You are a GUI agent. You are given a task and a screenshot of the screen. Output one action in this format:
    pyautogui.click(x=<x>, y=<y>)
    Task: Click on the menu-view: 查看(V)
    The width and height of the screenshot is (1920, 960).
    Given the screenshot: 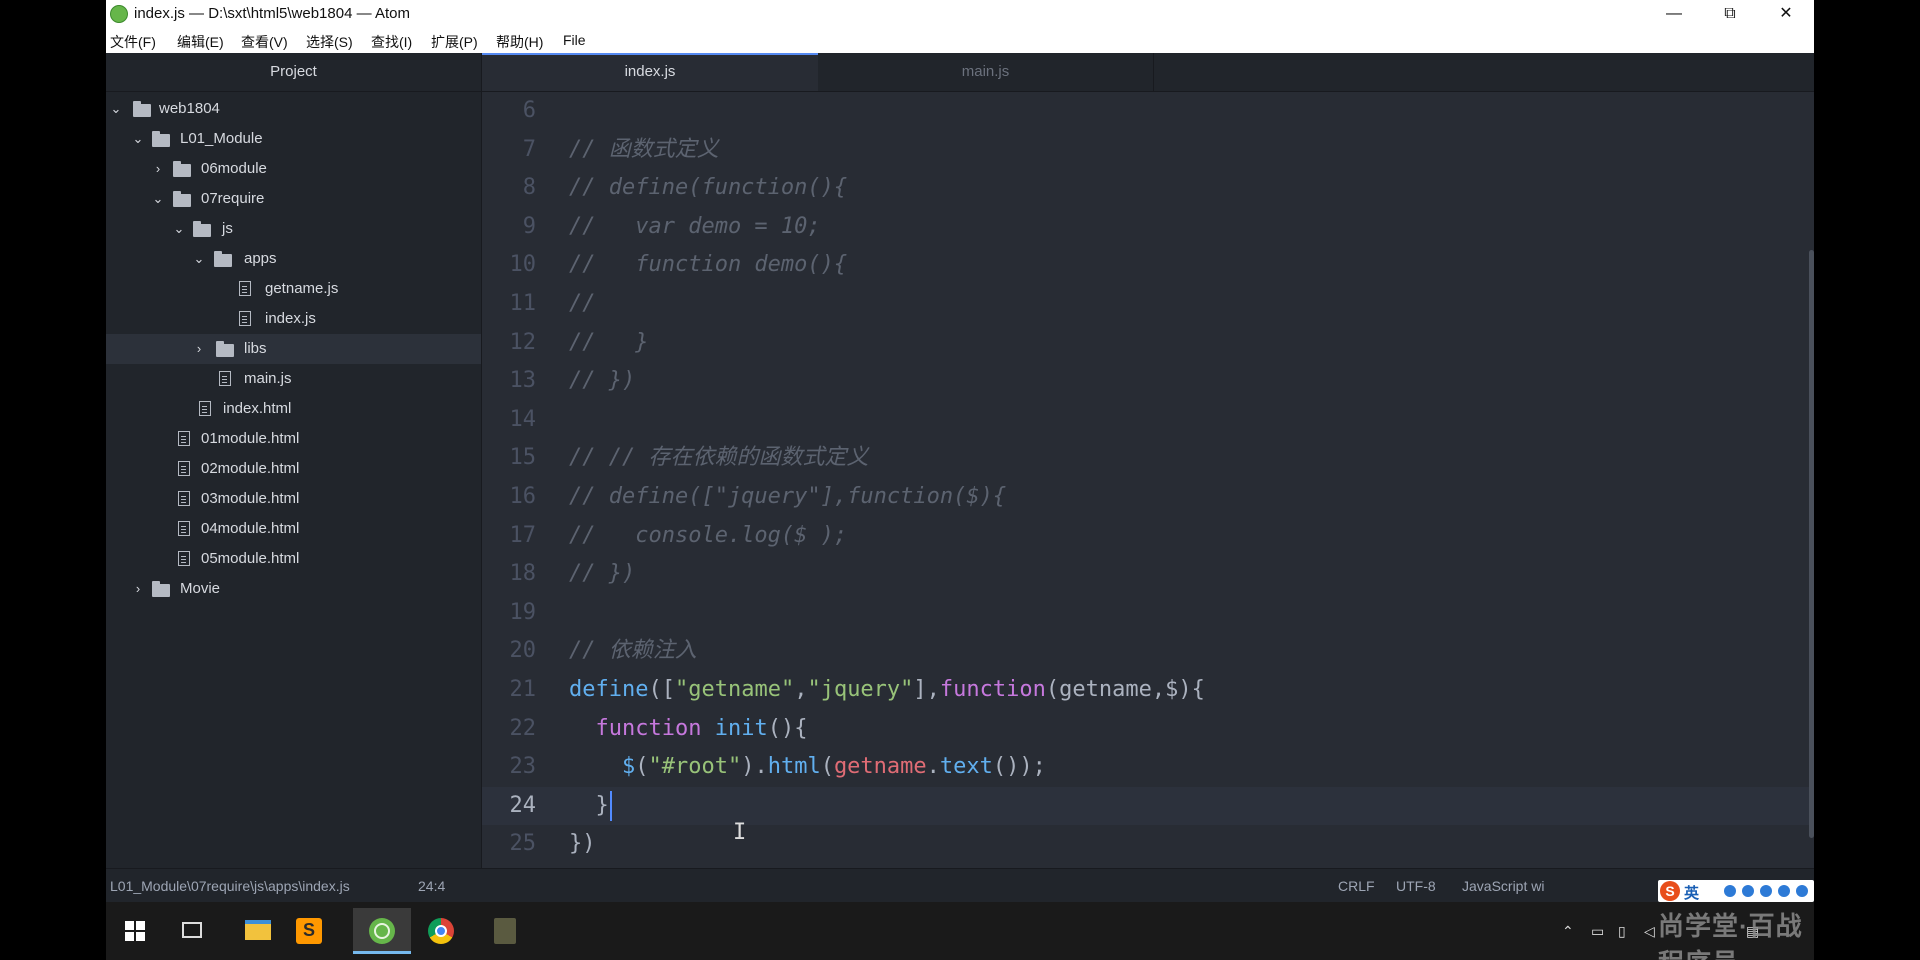 What is the action you would take?
    pyautogui.click(x=264, y=42)
    